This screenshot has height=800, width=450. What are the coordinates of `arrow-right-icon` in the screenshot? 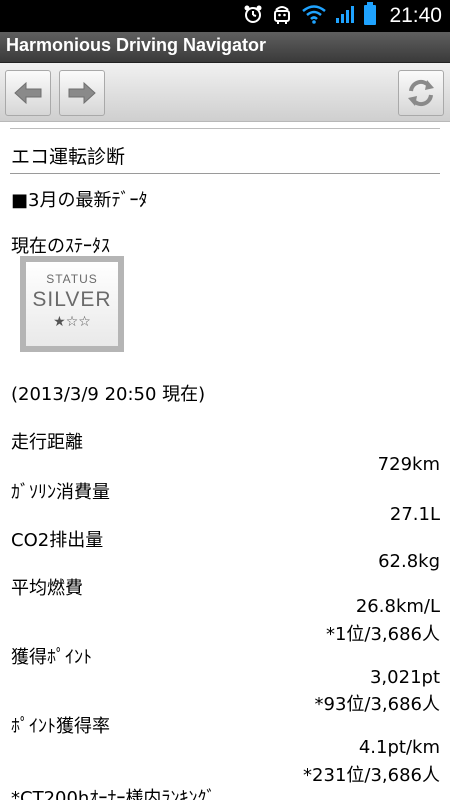 It's located at (82, 93).